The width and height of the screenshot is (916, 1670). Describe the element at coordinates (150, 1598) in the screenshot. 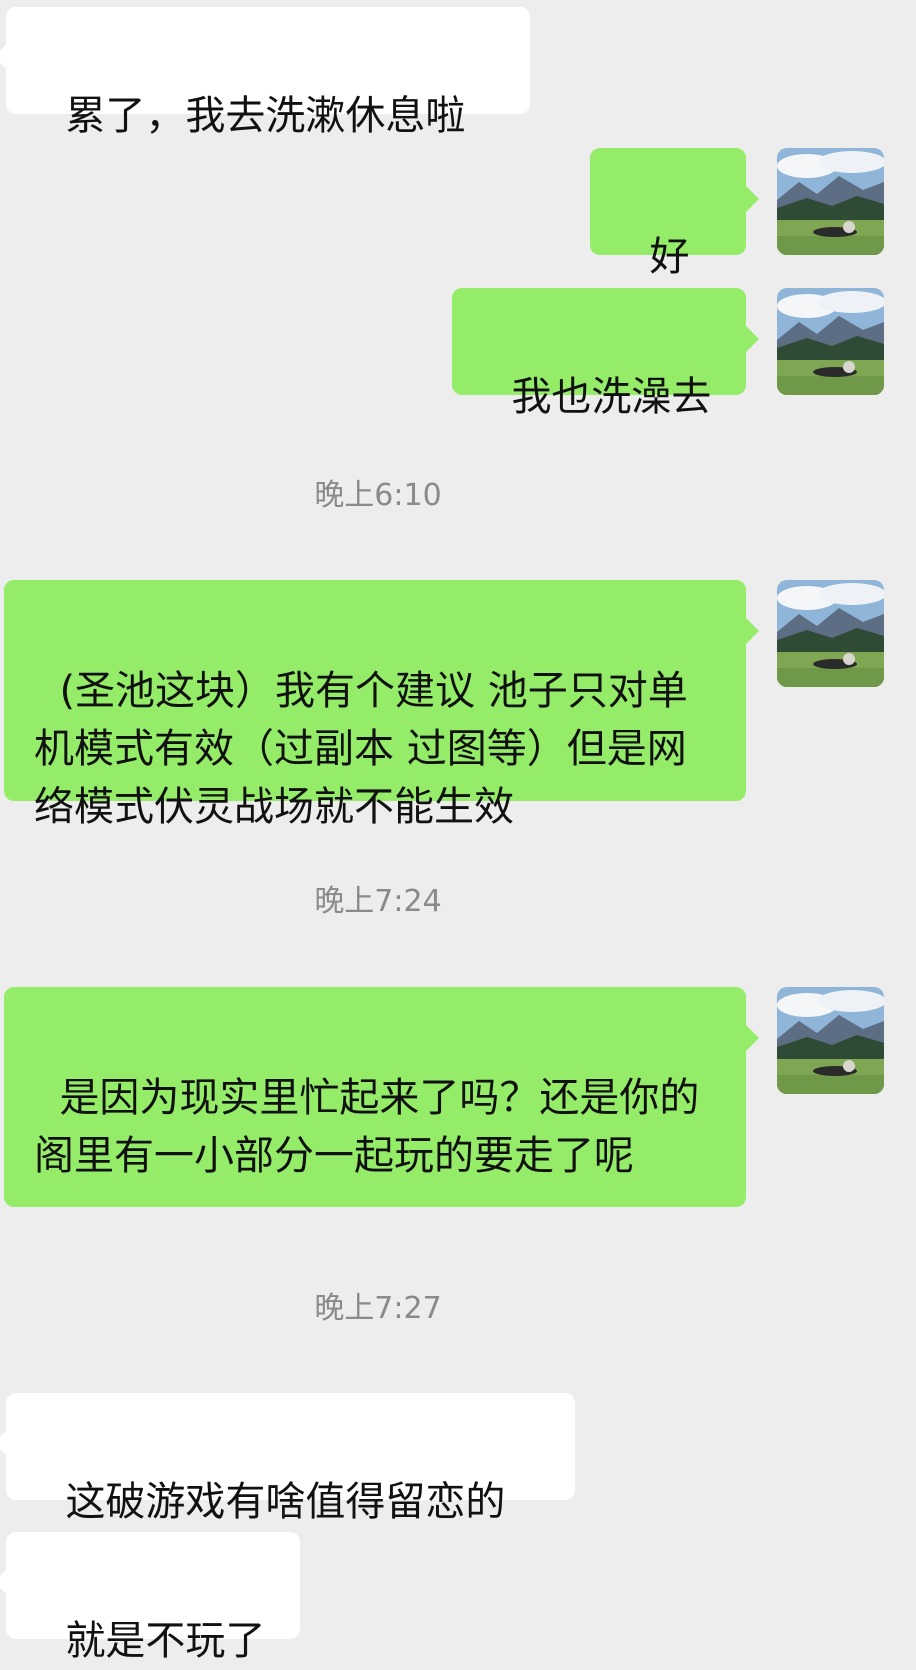

I see `message-bubble-incoming: 就是不玩了` at that location.